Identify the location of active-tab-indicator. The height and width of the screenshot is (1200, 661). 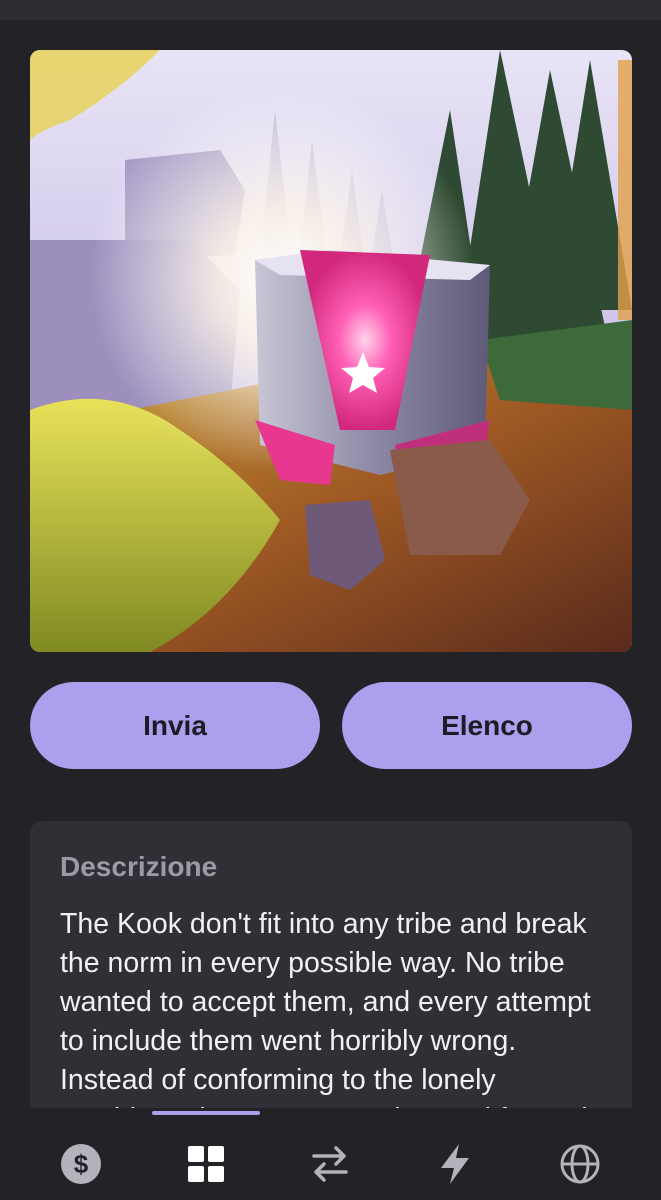
(206, 1113).